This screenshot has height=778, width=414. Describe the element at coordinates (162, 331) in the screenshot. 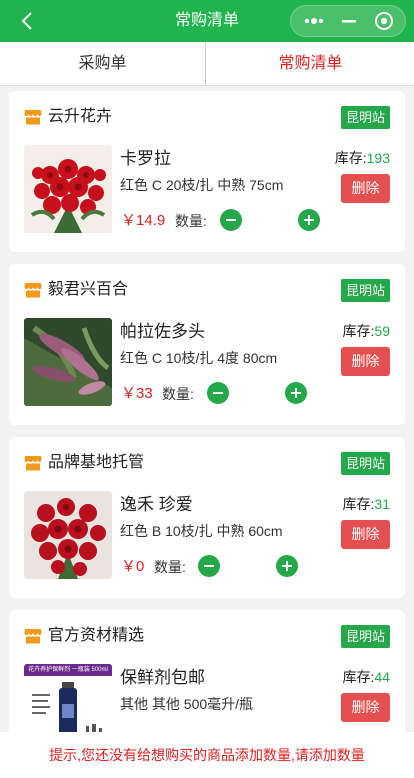

I see `product-name: 帕拉佐多头` at that location.